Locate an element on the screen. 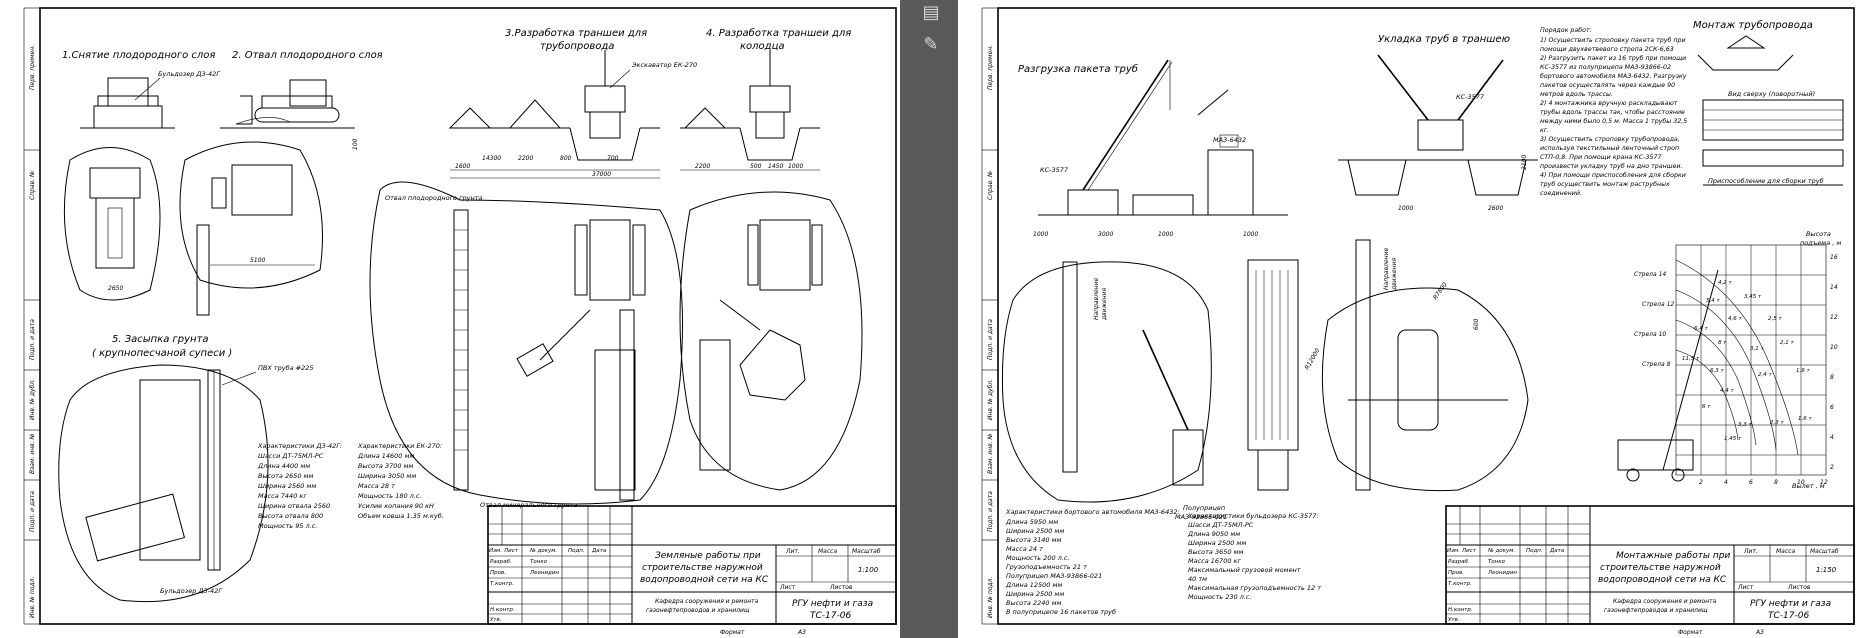 This screenshot has width=1860, height=638. dim: 1600 is located at coordinates (462, 166).